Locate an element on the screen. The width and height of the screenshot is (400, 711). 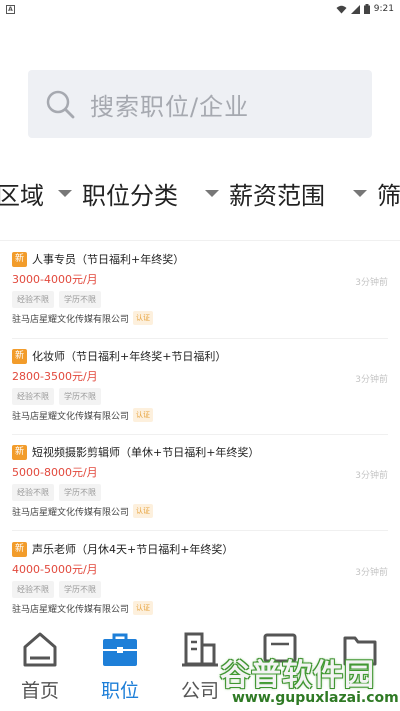
search-input: 搜索职位/企业 is located at coordinates (200, 104).